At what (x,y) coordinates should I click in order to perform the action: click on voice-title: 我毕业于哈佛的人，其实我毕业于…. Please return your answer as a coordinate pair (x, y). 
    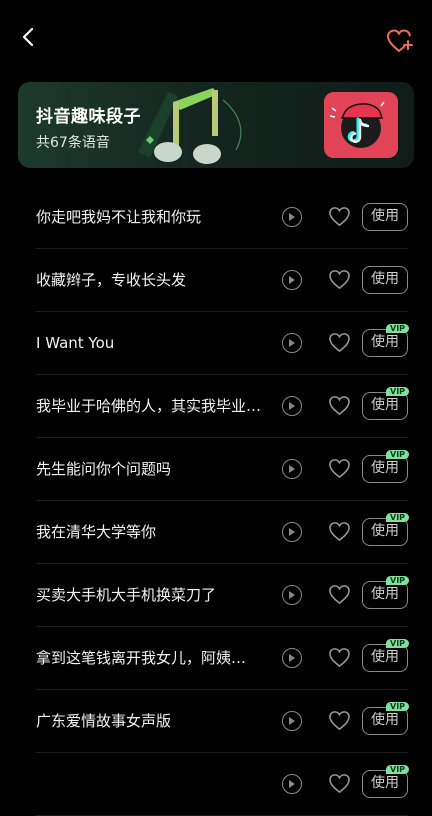
    Looking at the image, I should click on (151, 406).